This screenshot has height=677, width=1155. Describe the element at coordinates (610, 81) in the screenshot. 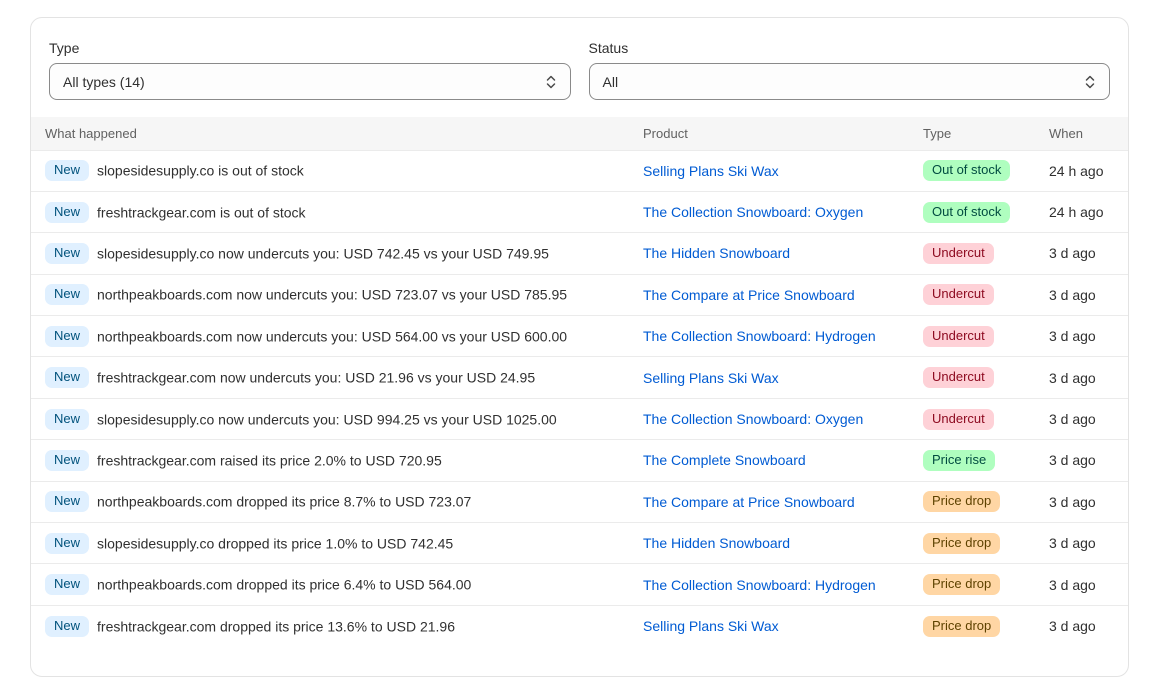

I see `status-select-value: All` at that location.